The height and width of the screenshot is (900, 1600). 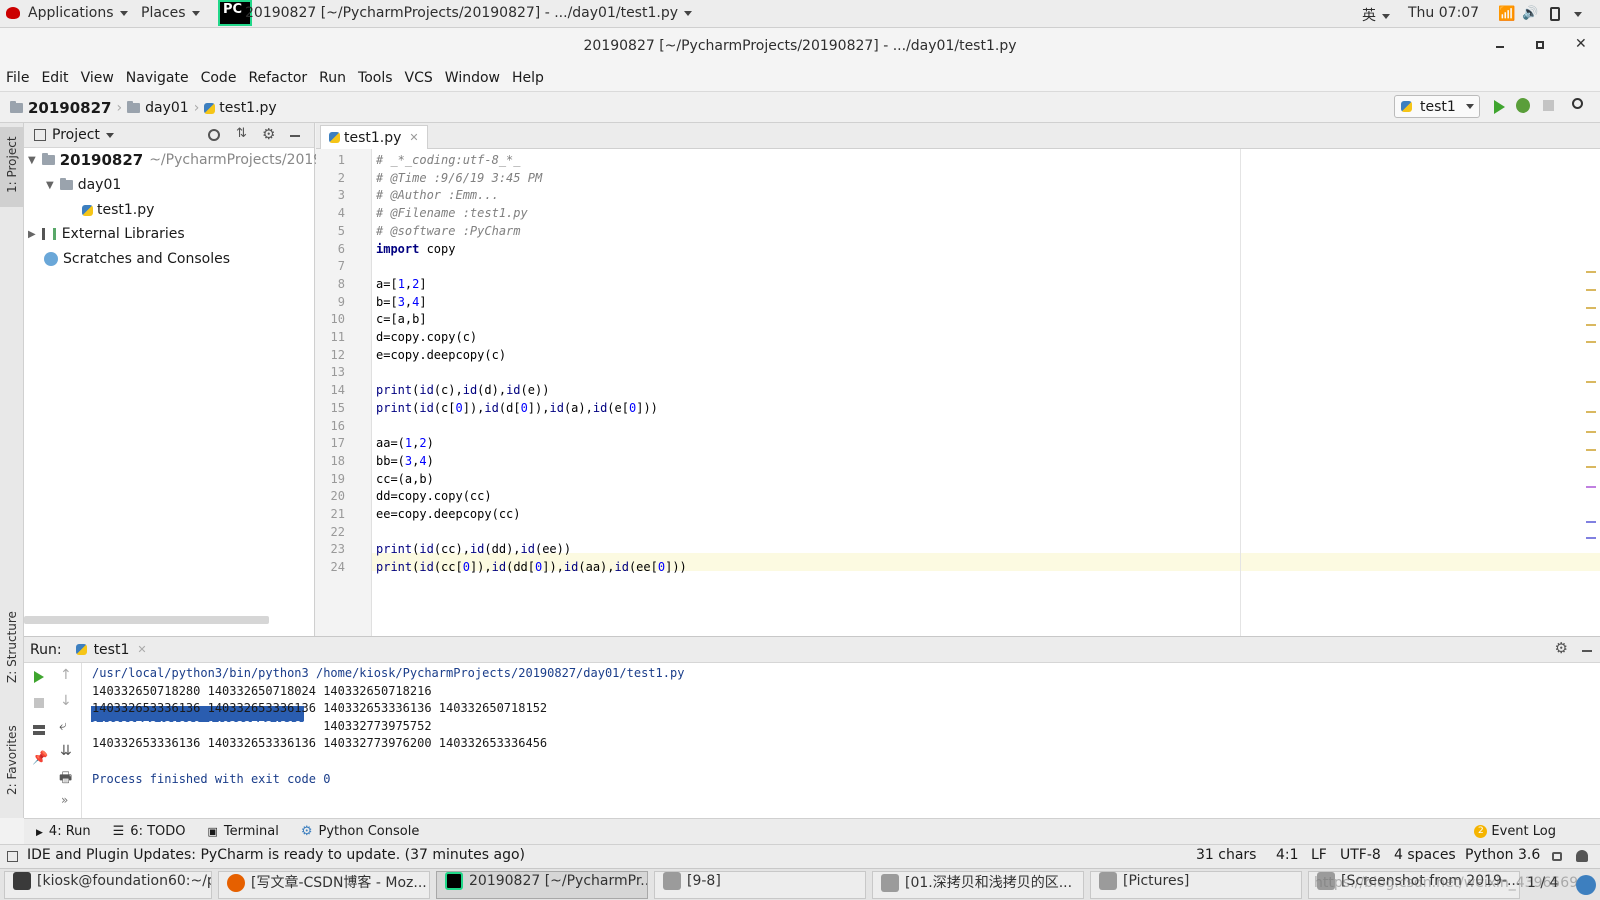 What do you see at coordinates (160, 831) in the screenshot?
I see `todo-tool-tab: ☰ 6: TODO` at bounding box center [160, 831].